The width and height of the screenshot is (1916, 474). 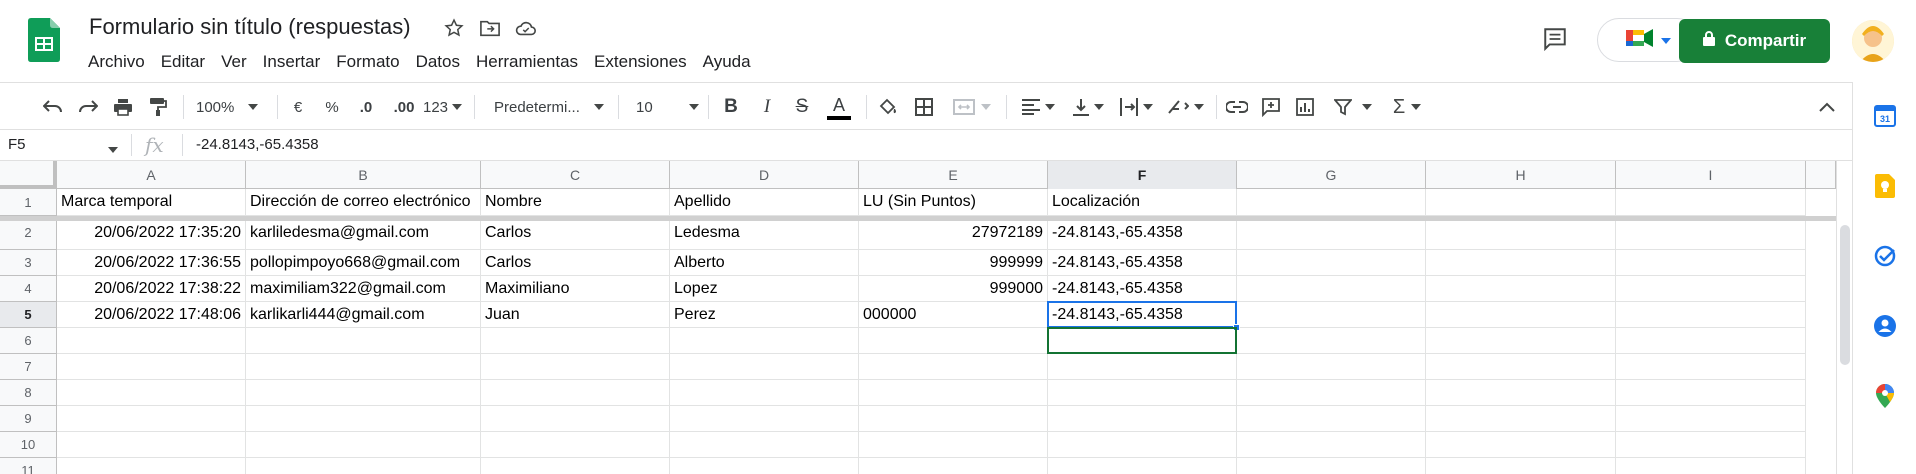 What do you see at coordinates (1136, 107) in the screenshot?
I see `text-wrap-icon` at bounding box center [1136, 107].